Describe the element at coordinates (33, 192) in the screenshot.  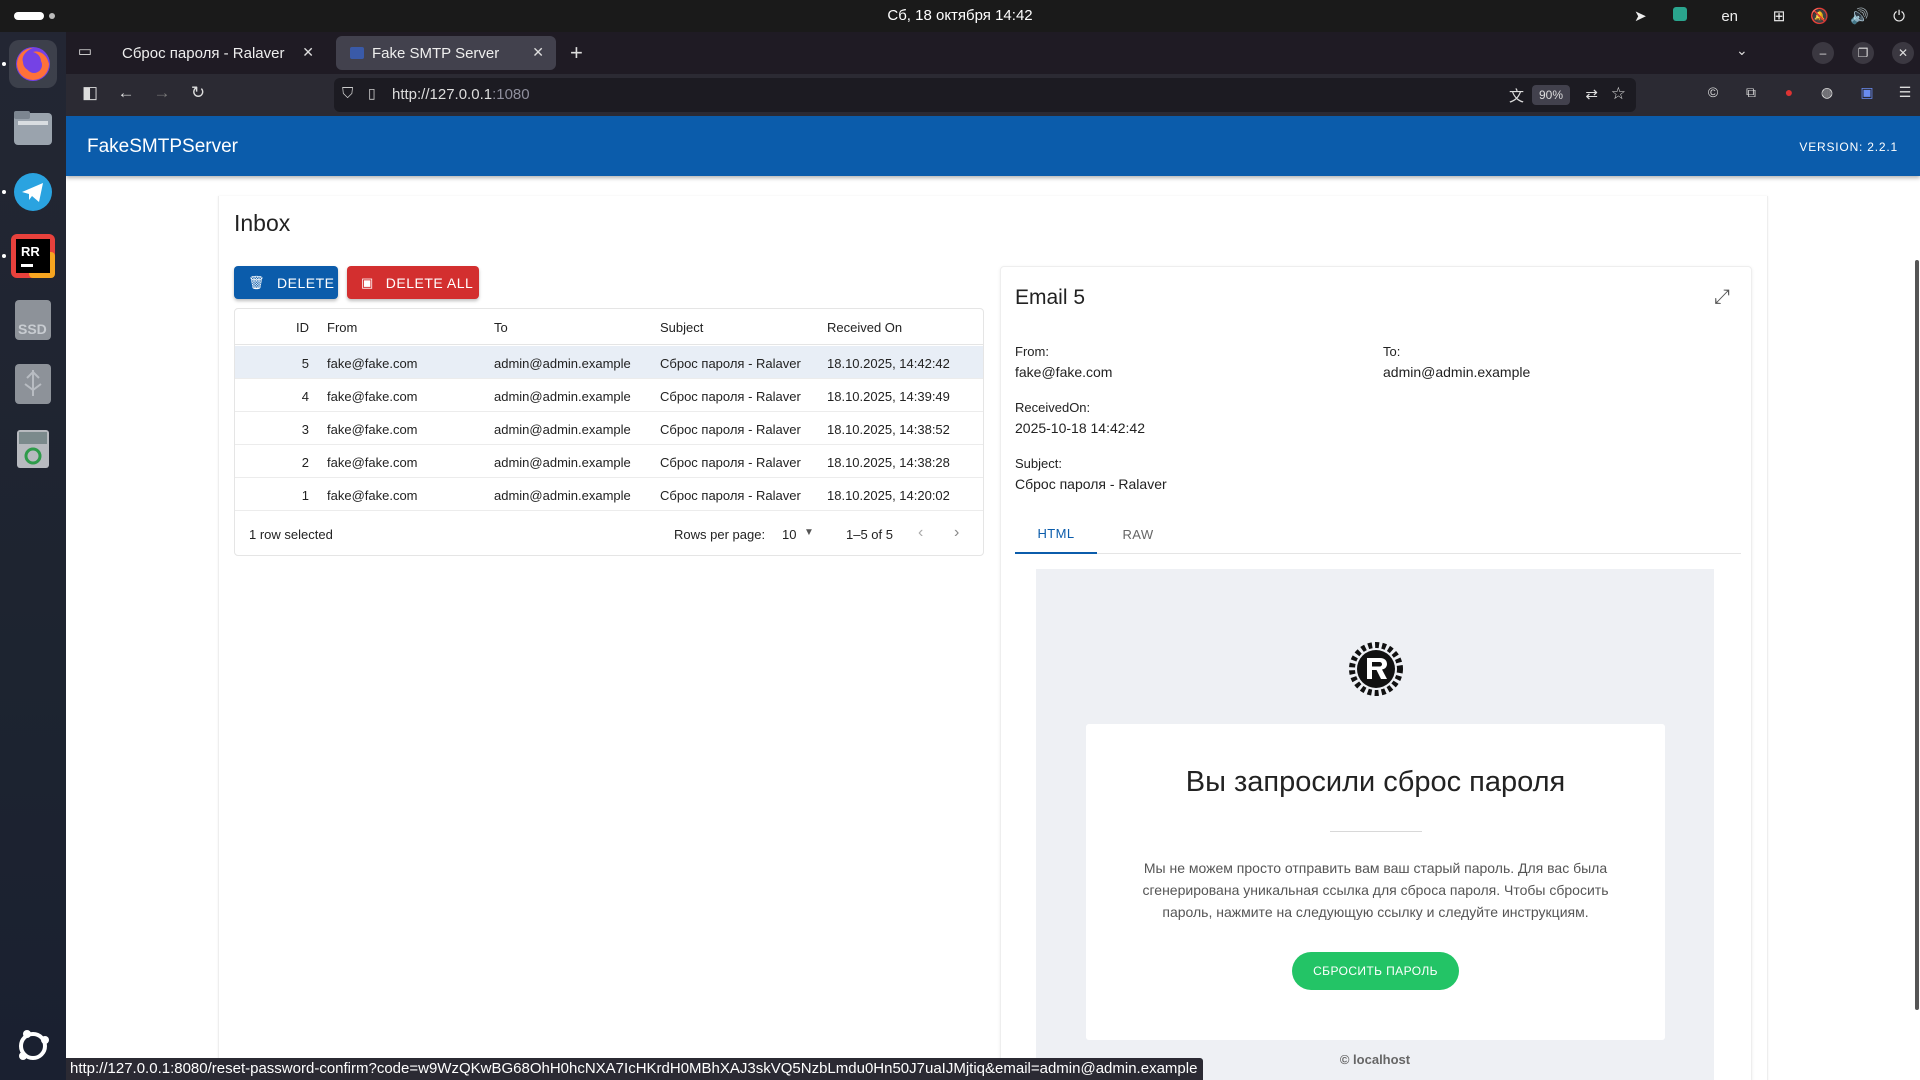
I see `telegram-icon` at that location.